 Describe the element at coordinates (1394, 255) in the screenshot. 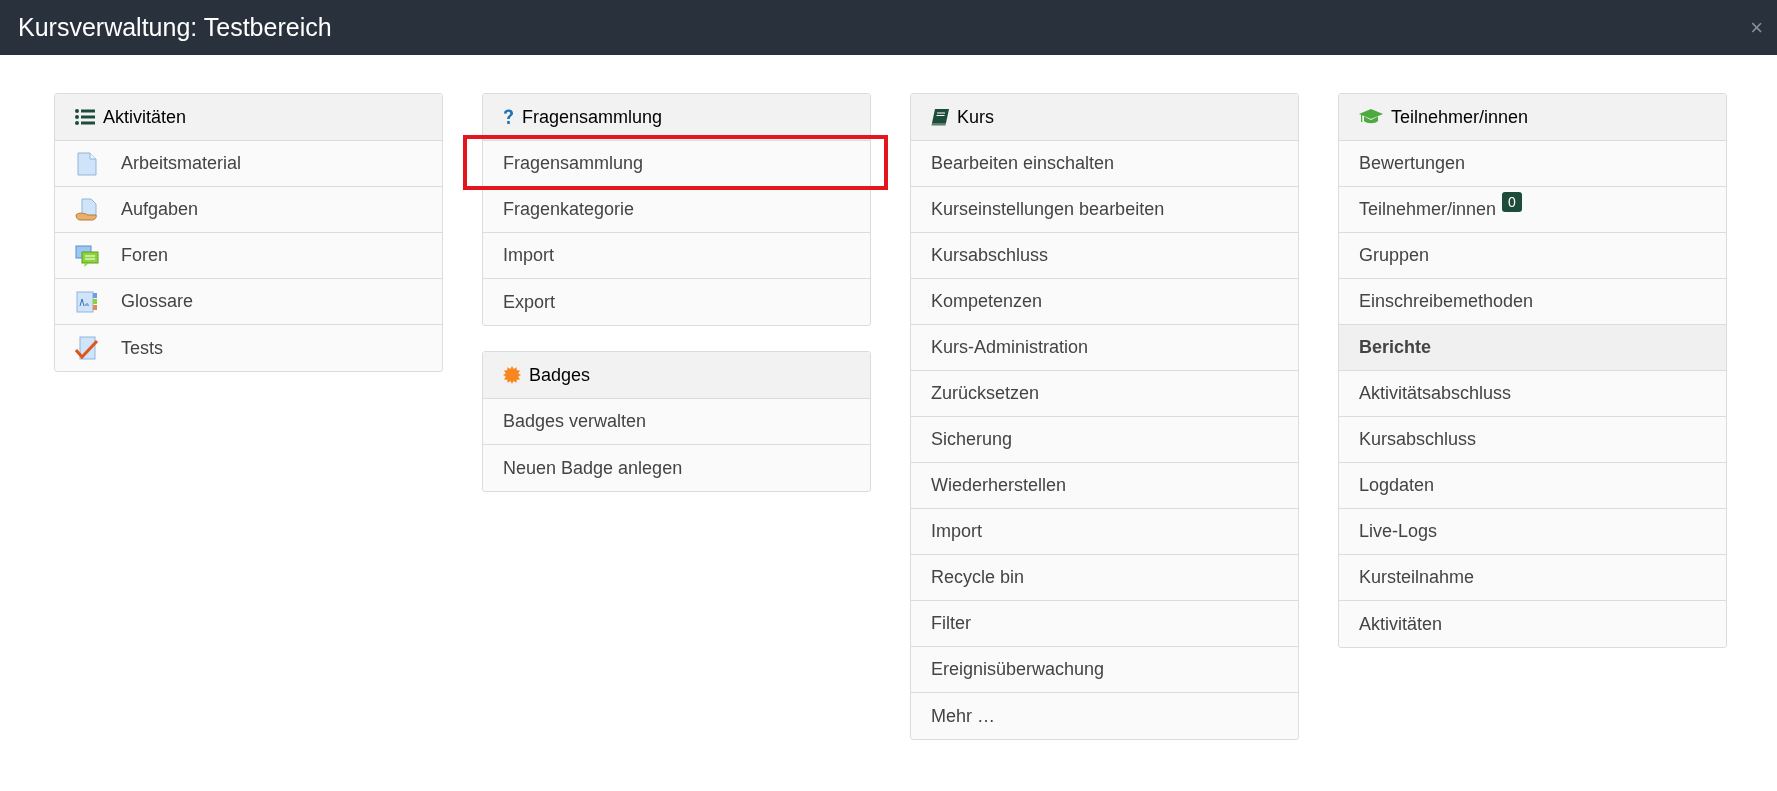

I see `menu-link: Gruppen` at that location.